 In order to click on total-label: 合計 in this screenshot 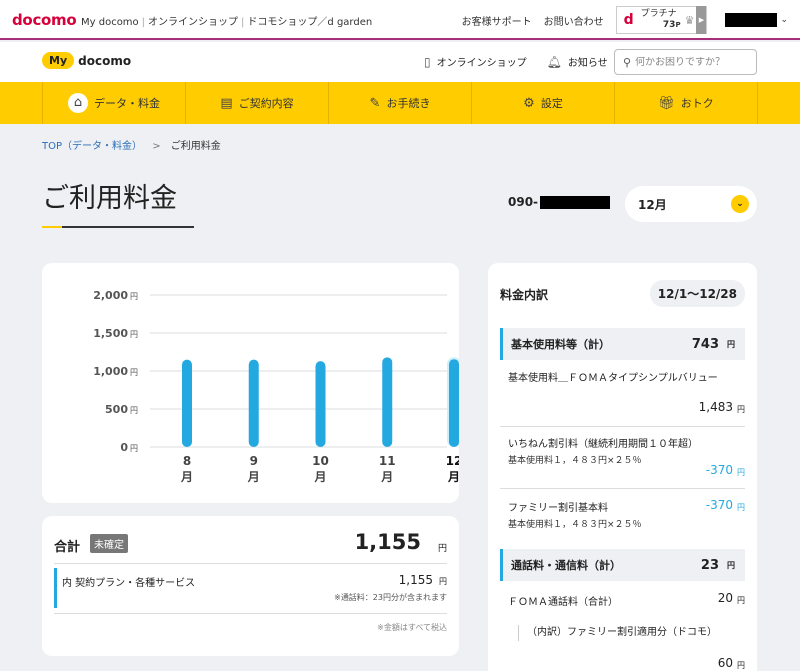, I will do `click(67, 547)`.